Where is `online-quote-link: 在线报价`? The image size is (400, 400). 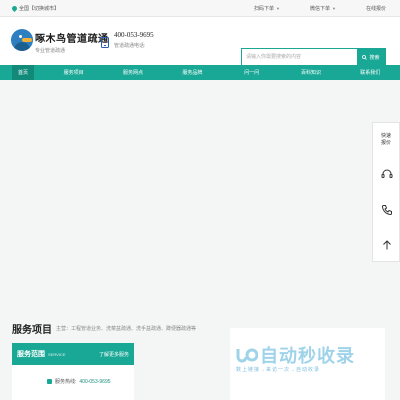
online-quote-link: 在线报价 is located at coordinates (376, 8).